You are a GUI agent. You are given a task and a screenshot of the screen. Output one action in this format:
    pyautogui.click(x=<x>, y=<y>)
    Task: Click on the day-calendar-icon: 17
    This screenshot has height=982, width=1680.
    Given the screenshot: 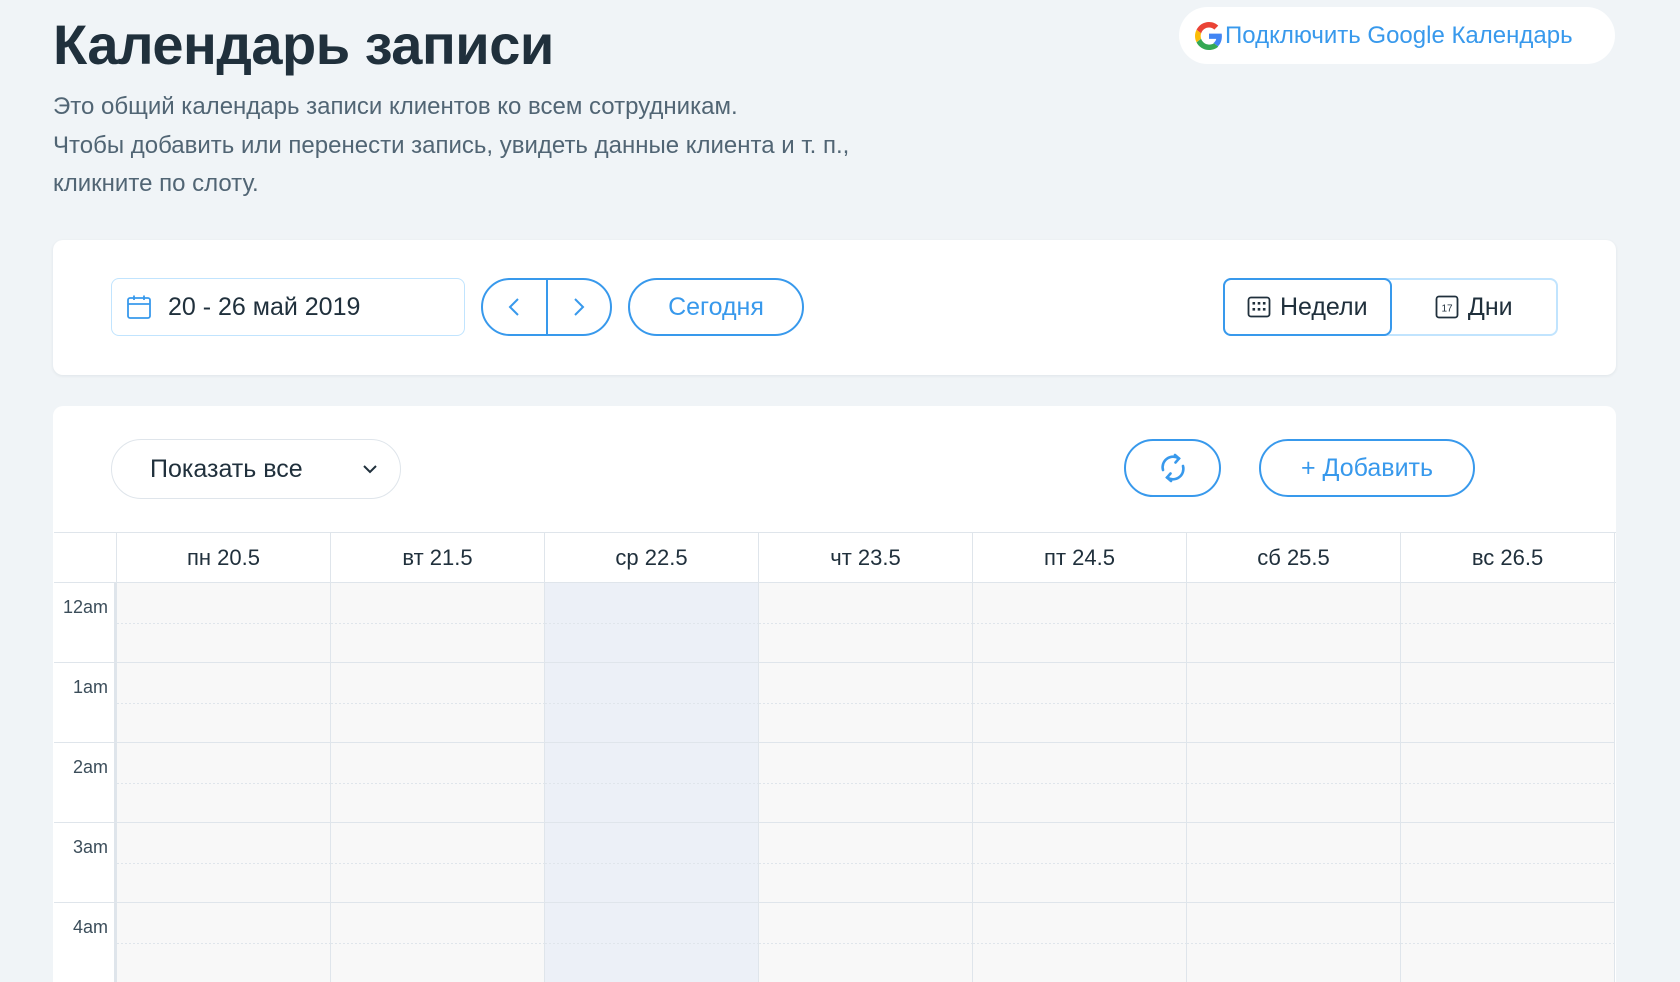 What is the action you would take?
    pyautogui.click(x=1447, y=307)
    